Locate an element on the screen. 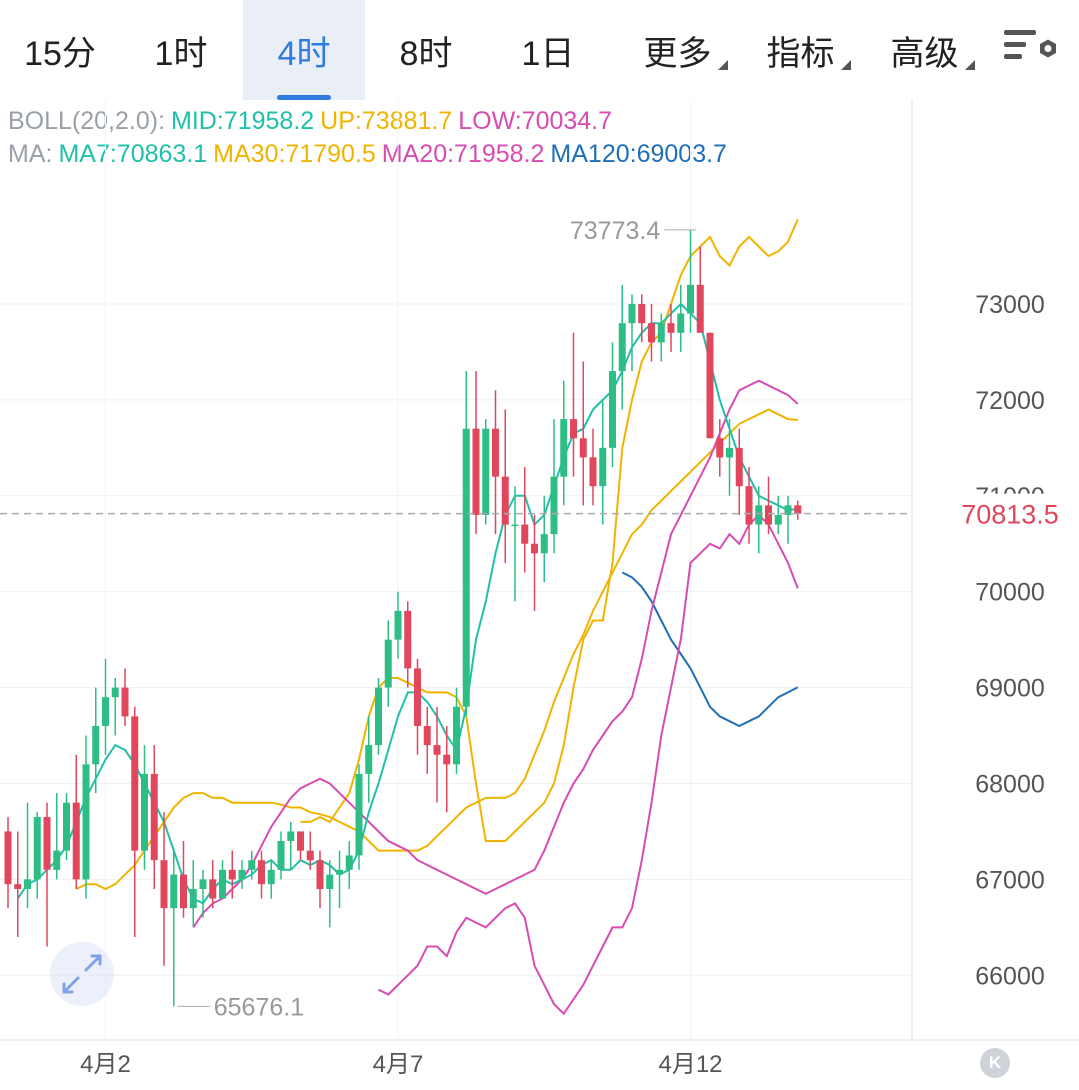  timeframe-tab-bar: 15分 1时 4时 8时 1日 更多 指标 高级 is located at coordinates (539, 50).